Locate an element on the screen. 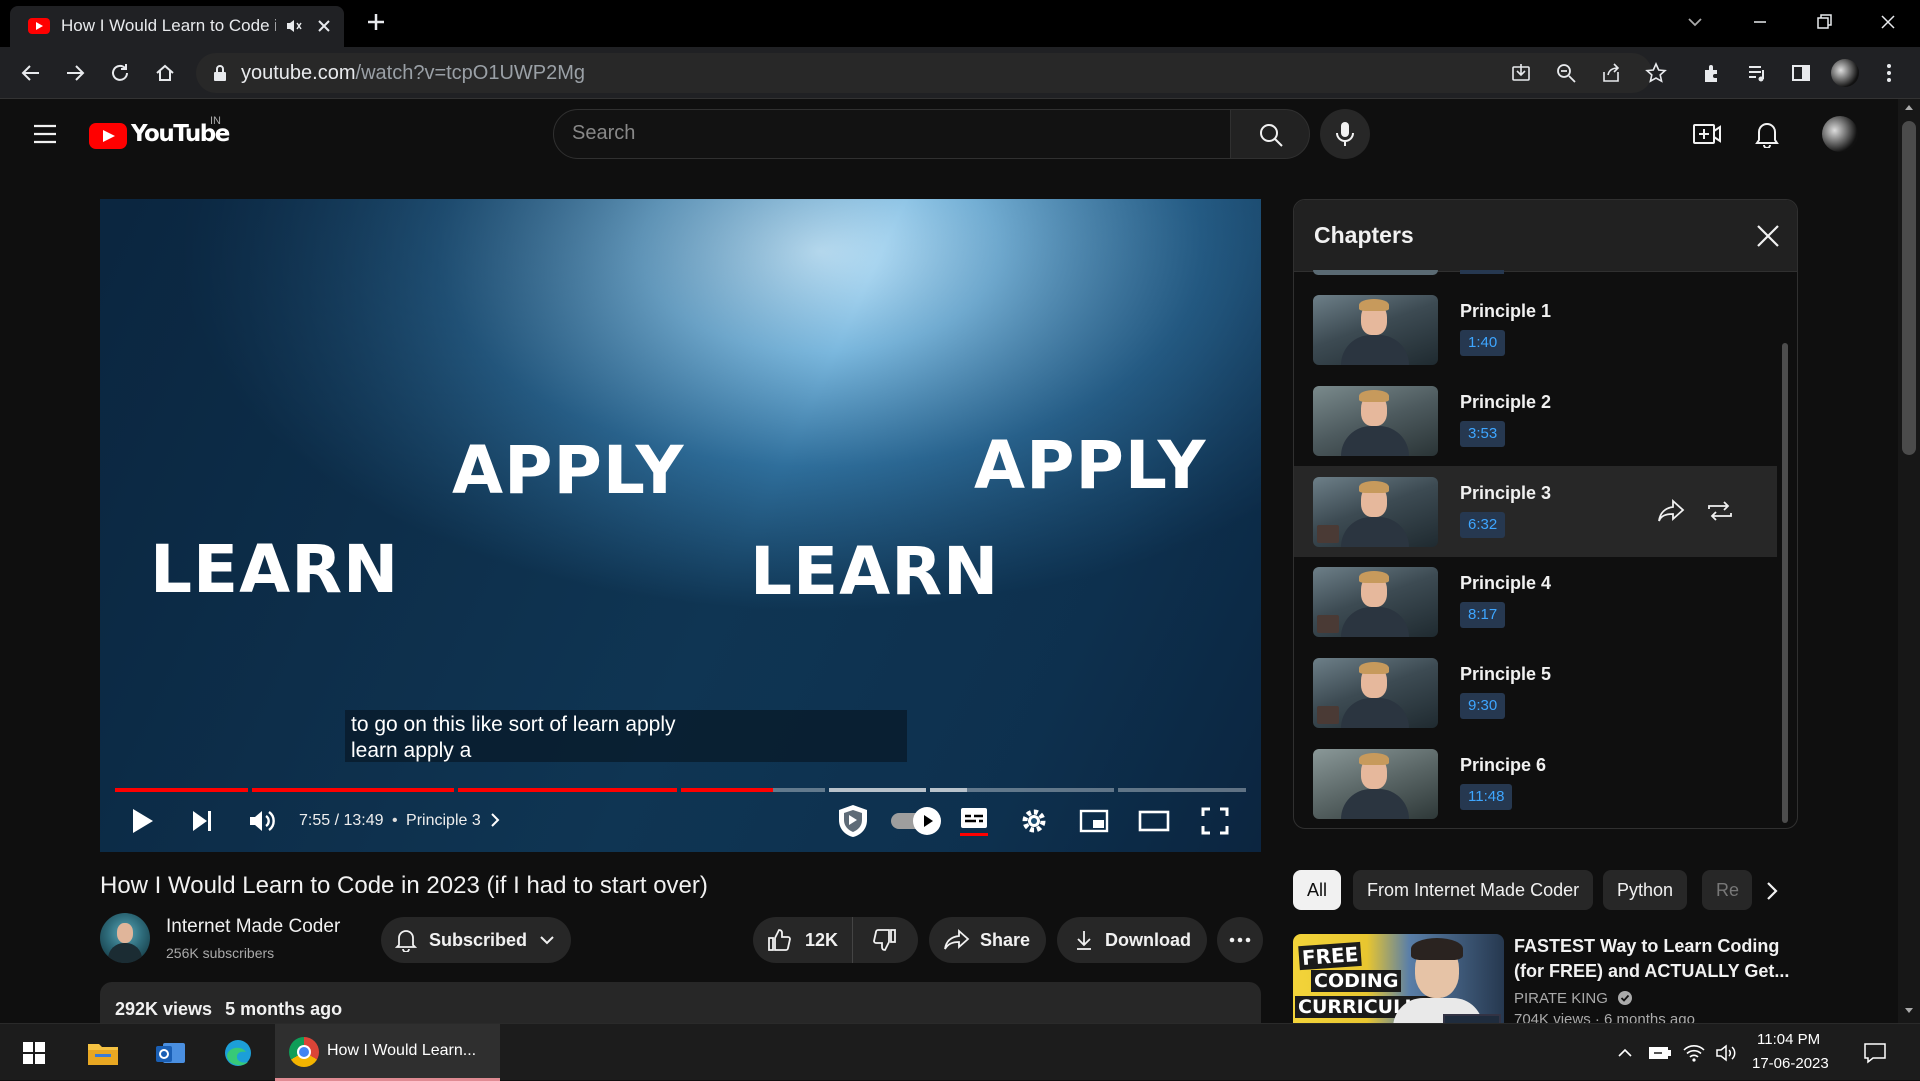 This screenshot has height=1081, width=1920. chapter-item: Principle 1 1:40 is located at coordinates (1535, 329).